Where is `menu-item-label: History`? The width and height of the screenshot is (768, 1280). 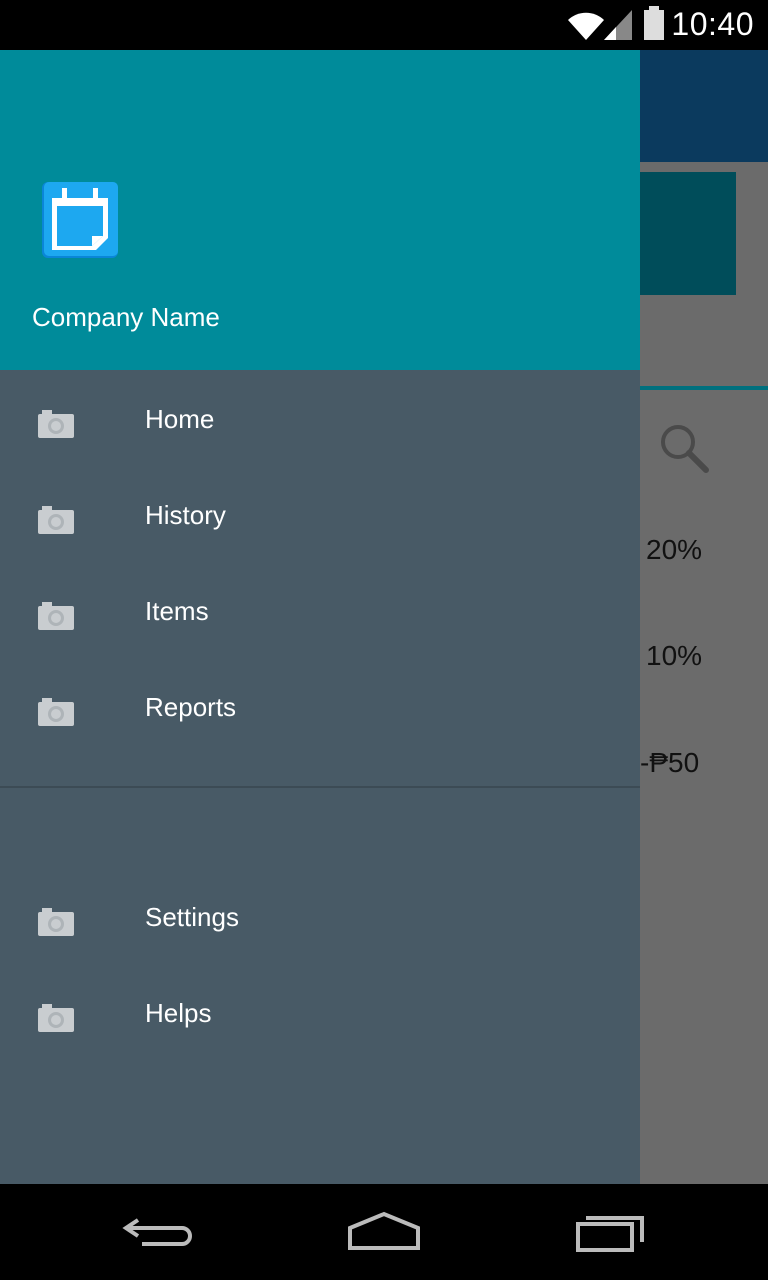
menu-item-label: History is located at coordinates (185, 515).